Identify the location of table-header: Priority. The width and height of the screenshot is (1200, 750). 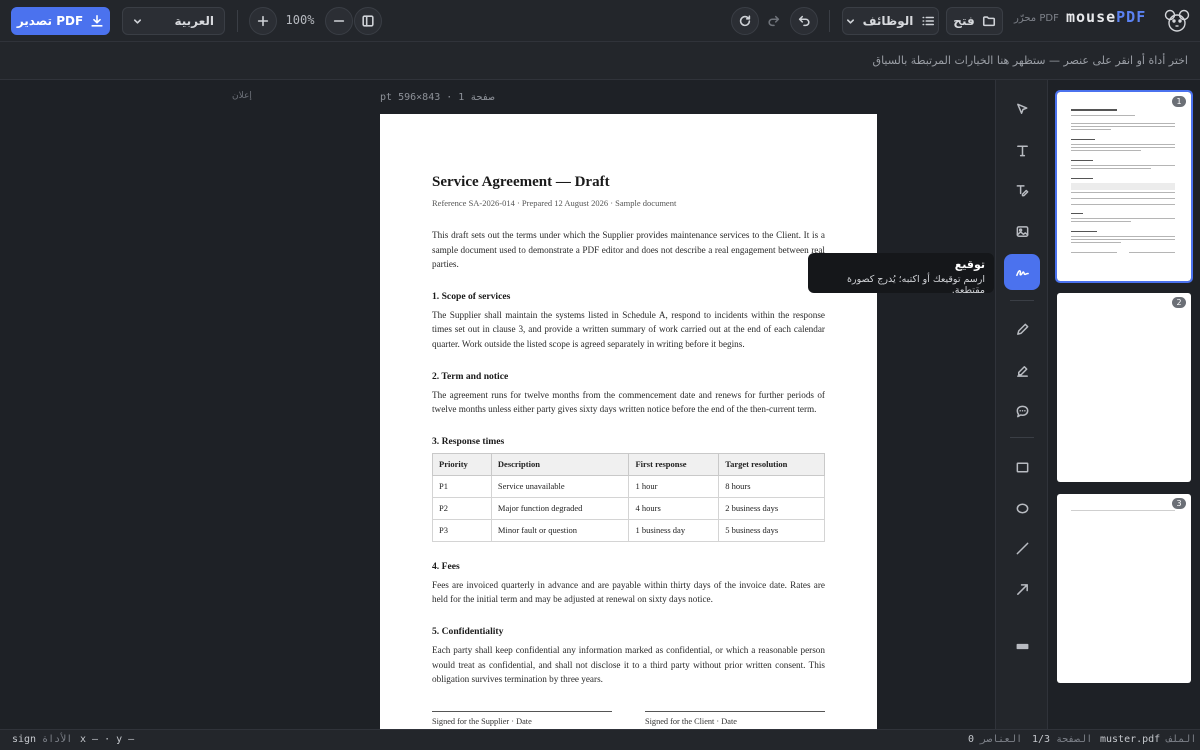
(462, 464).